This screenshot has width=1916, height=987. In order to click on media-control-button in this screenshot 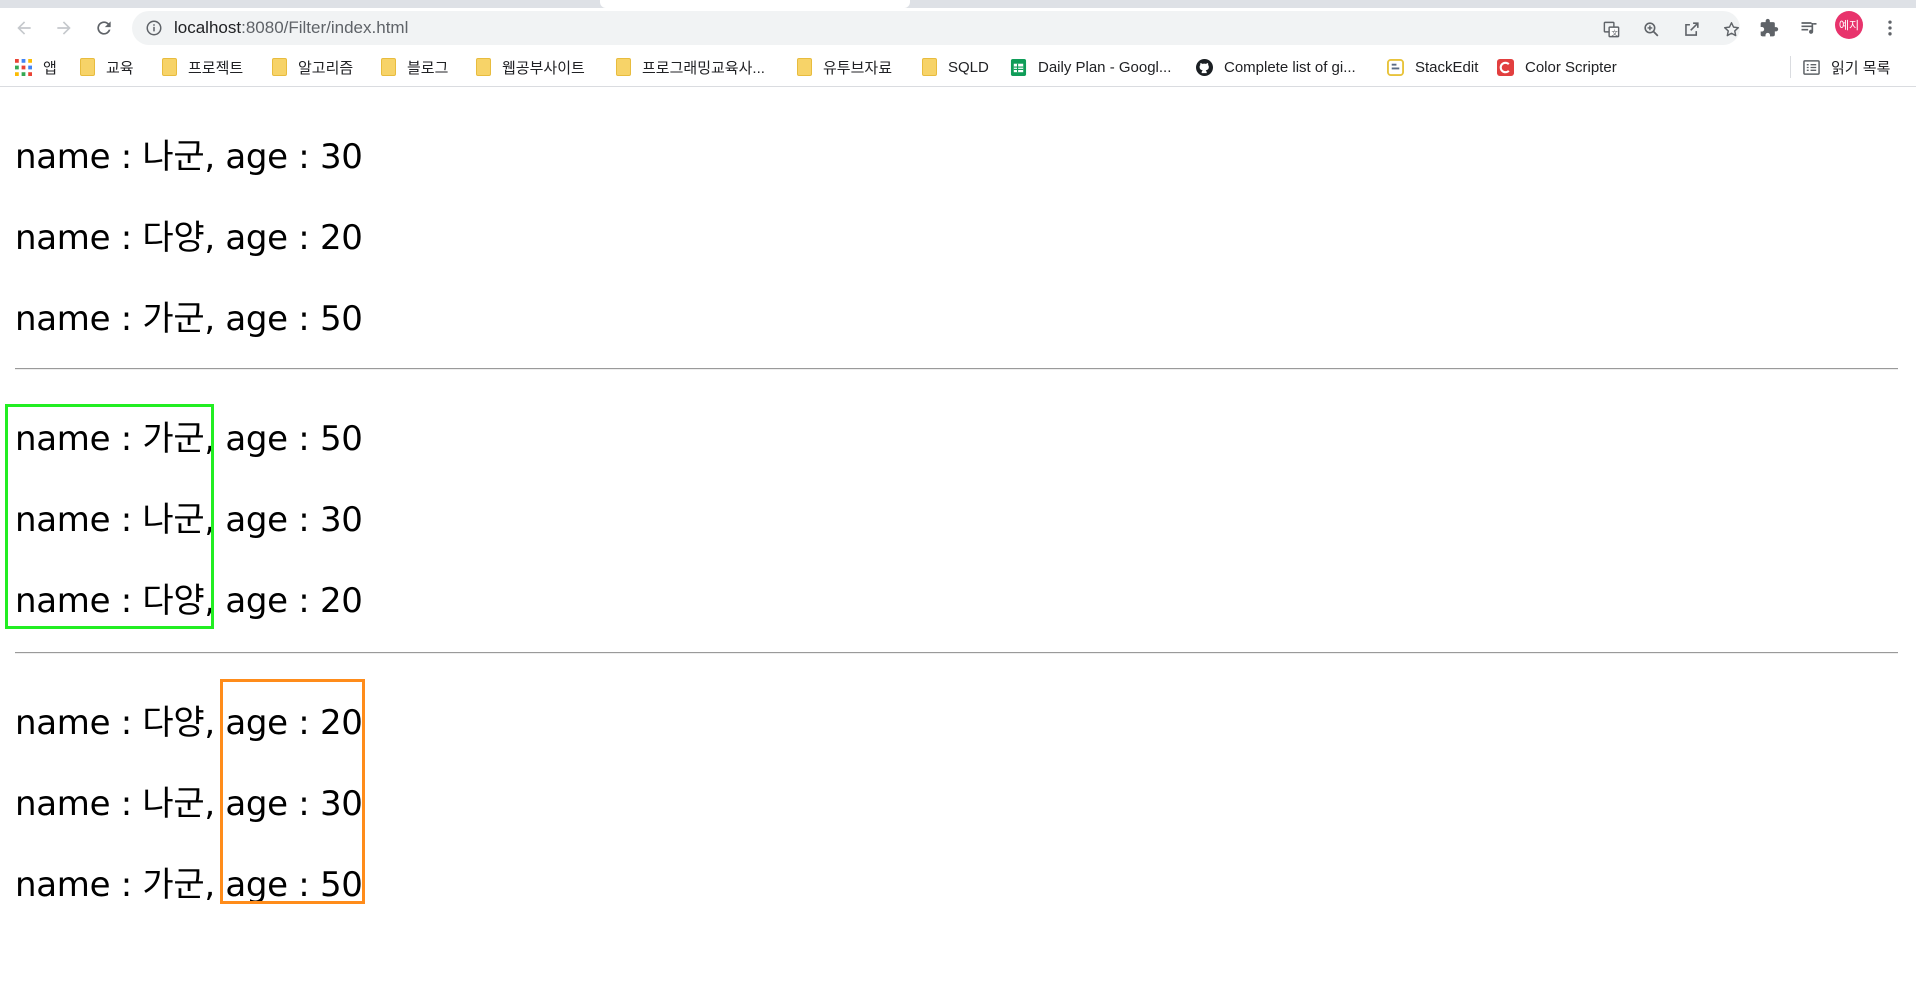, I will do `click(1809, 28)`.